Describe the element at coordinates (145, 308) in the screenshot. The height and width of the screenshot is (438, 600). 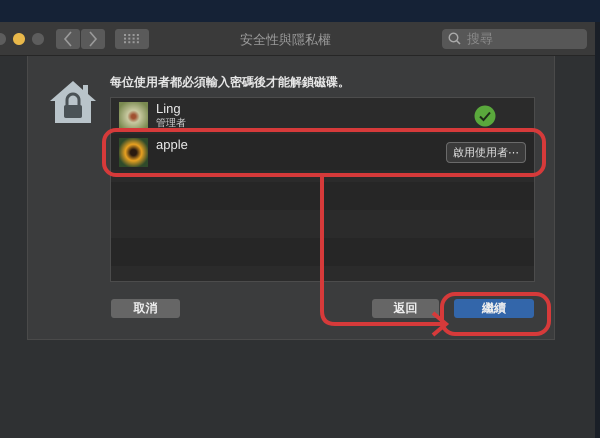
I see `dialog-button: 取消` at that location.